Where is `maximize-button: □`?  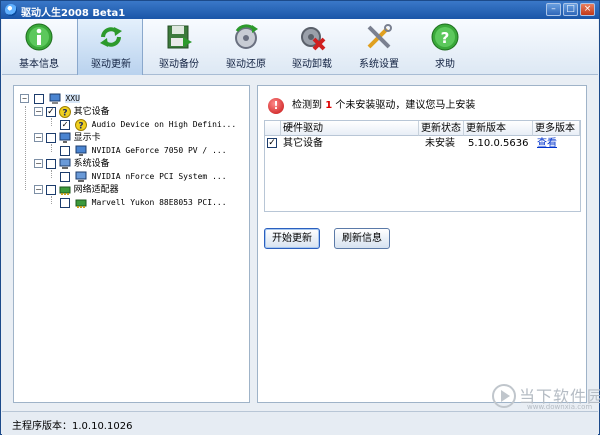 maximize-button: □ is located at coordinates (570, 9).